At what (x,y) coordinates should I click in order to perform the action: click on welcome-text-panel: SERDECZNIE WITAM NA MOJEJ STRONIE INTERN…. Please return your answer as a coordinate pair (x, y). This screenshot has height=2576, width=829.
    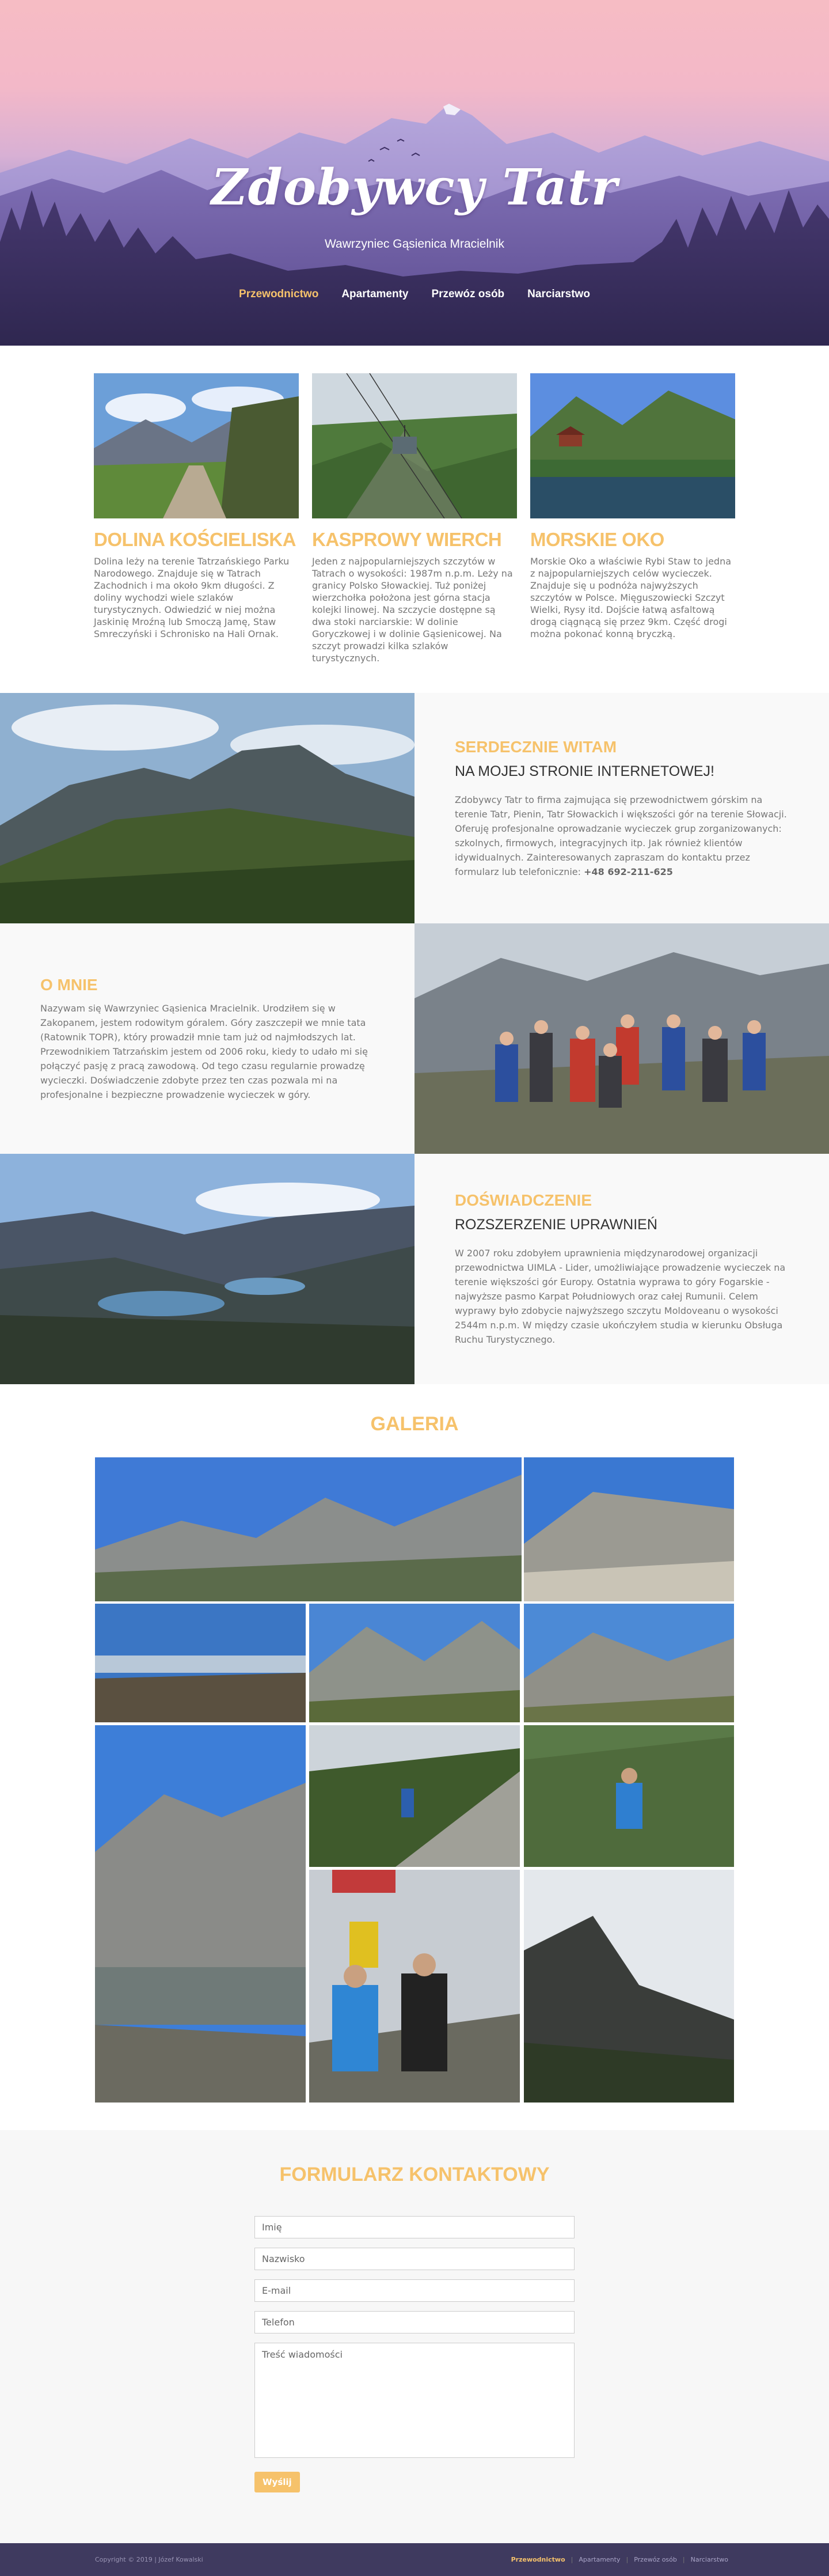
    Looking at the image, I should click on (621, 808).